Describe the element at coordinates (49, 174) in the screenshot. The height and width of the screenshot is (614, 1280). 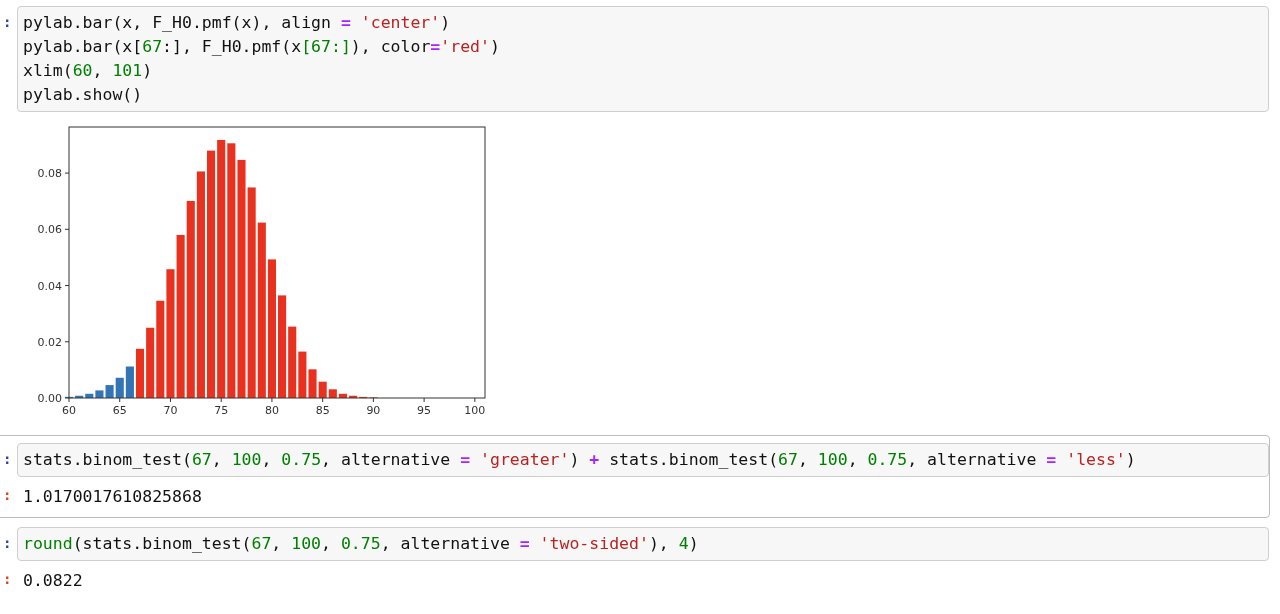
I see `y-tick-label: 0.08` at that location.